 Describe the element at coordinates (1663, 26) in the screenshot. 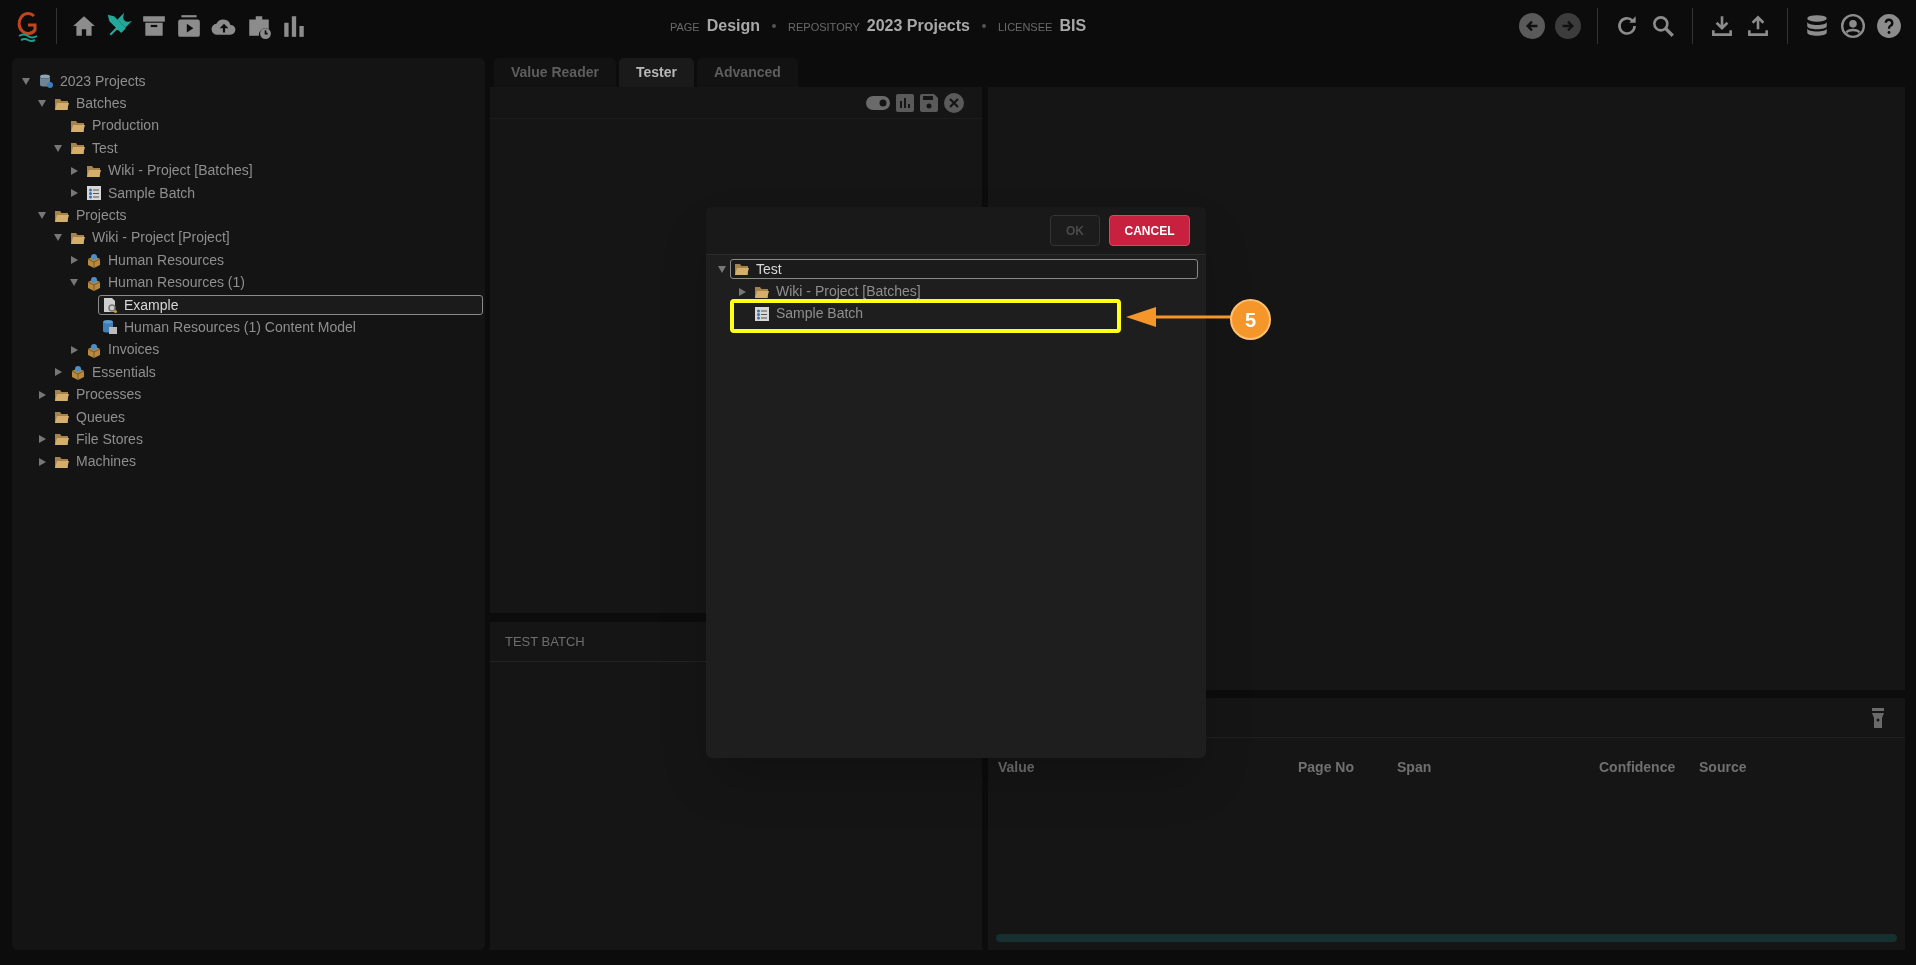

I see `search-icon` at that location.